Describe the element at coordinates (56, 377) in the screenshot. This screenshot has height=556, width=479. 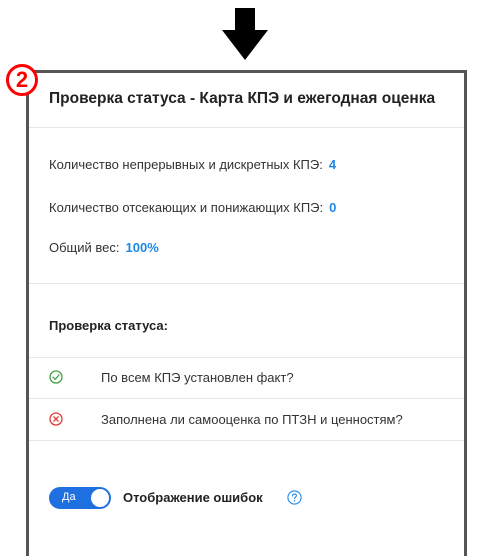
I see `check-circle-icon` at that location.